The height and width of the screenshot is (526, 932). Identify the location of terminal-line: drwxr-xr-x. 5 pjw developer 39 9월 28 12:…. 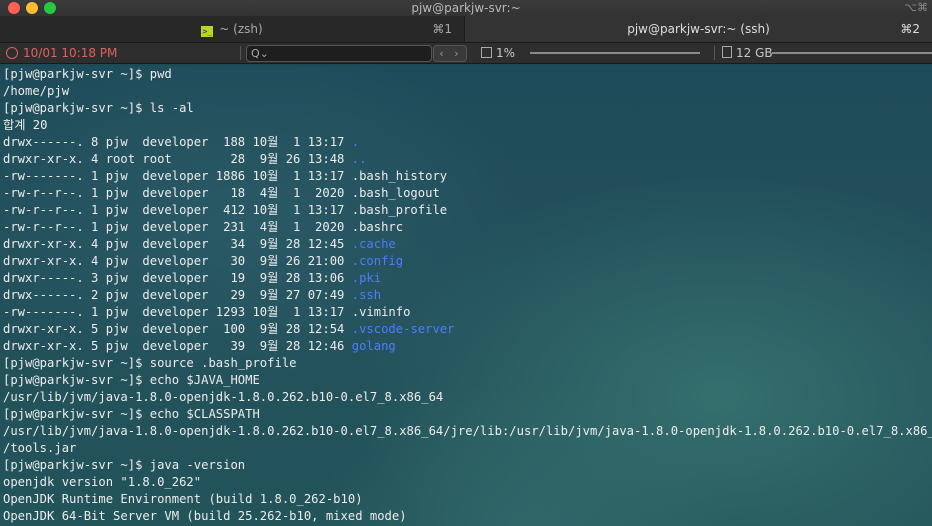
(467, 346).